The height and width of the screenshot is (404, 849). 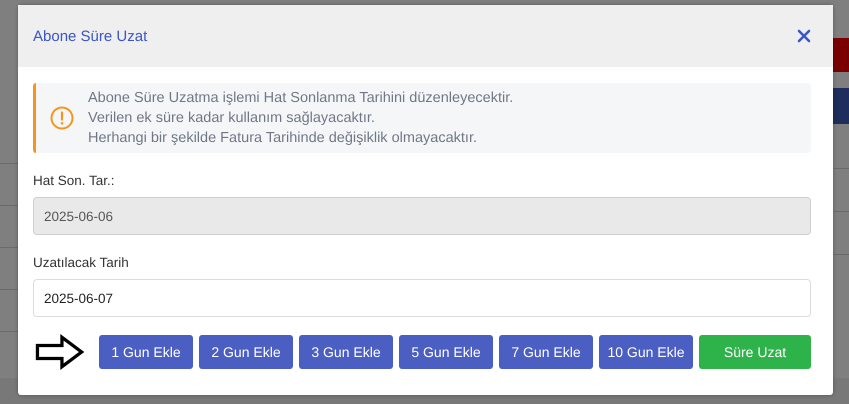 What do you see at coordinates (246, 352) in the screenshot?
I see `add-days-button: 2 Gun Ekle` at bounding box center [246, 352].